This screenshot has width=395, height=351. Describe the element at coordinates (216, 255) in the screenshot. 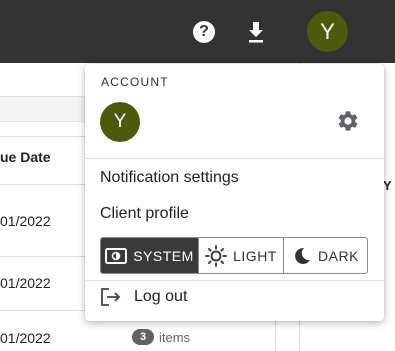

I see `sun-icon` at that location.